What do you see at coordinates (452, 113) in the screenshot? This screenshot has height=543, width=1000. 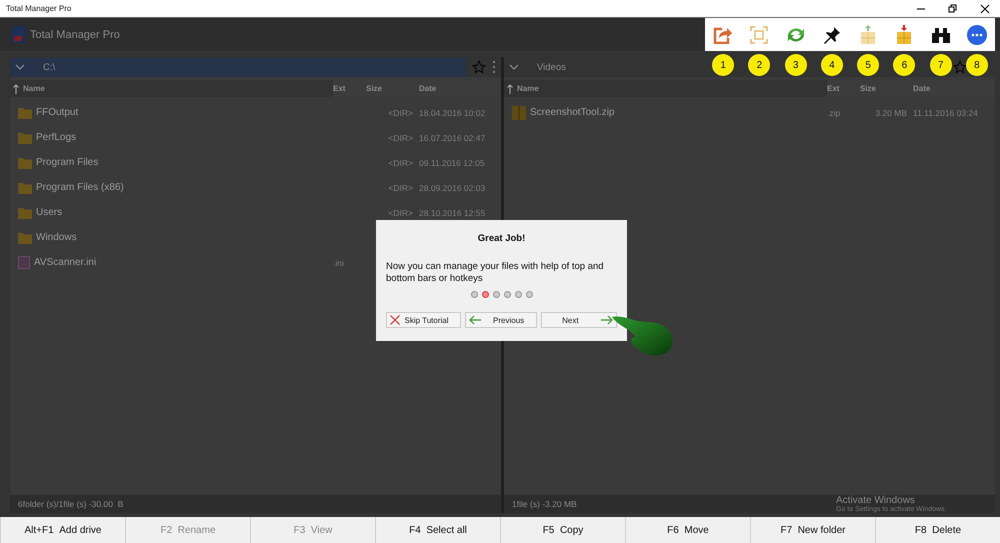 I see `file-date: 18.04.2016 10:02` at bounding box center [452, 113].